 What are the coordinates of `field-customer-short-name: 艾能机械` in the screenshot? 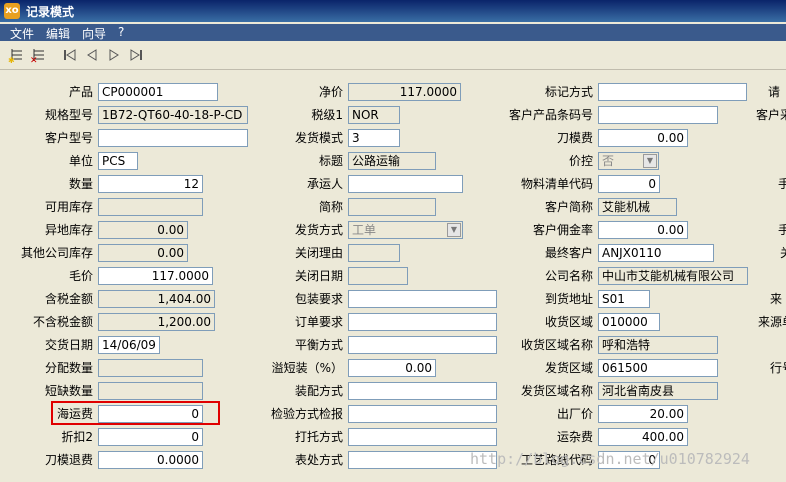 It's located at (637, 207).